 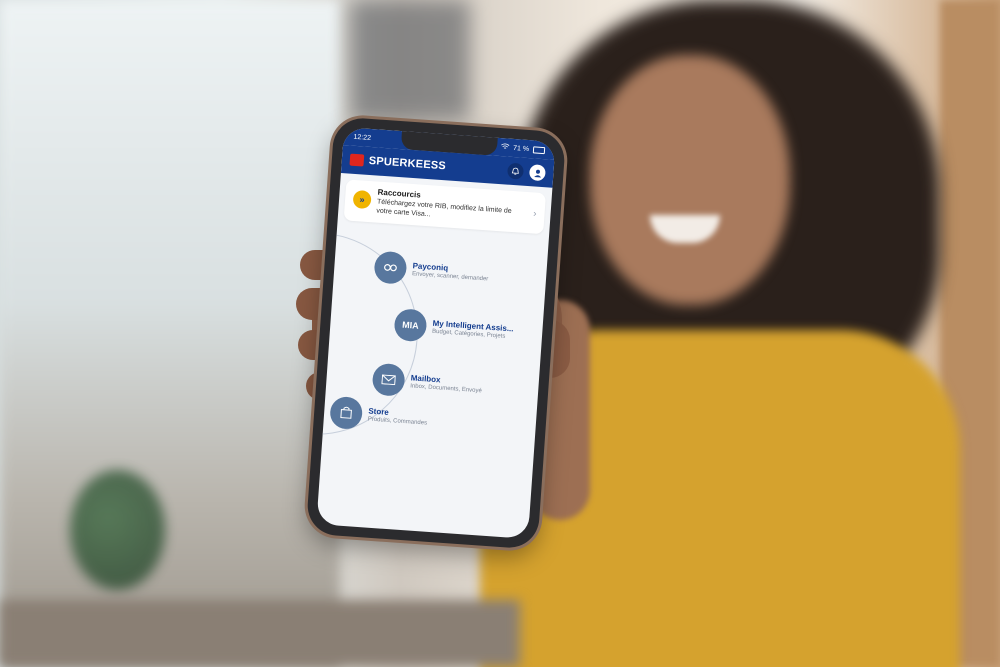 I want to click on link-icon, so click(x=390, y=267).